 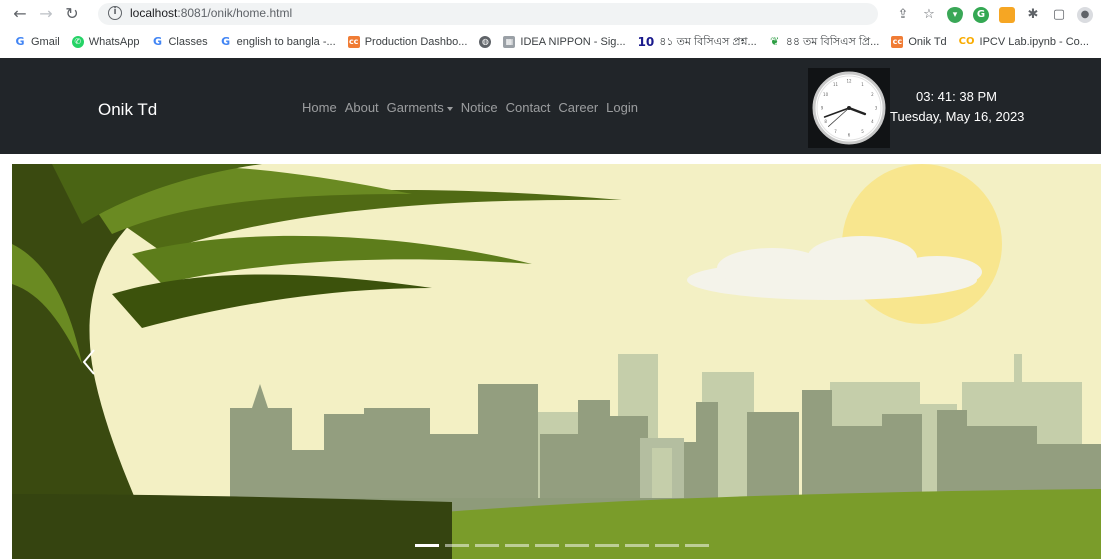 I want to click on nav-link-about: About, so click(x=362, y=107).